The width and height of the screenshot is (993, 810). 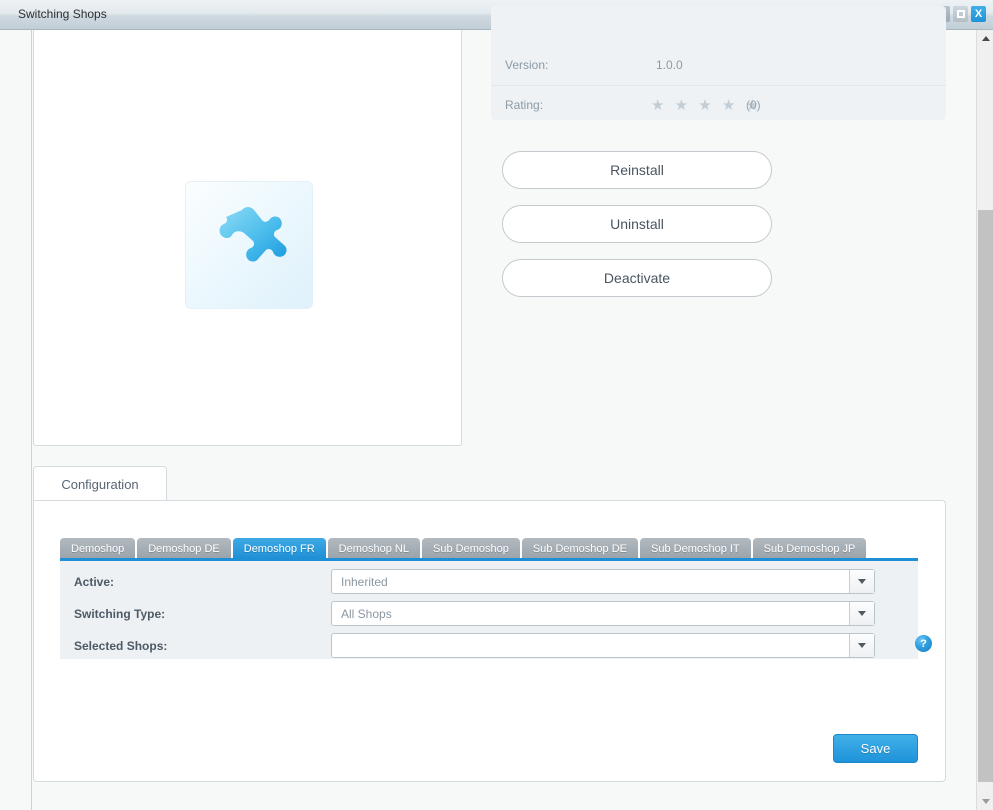 I want to click on shop-tab-sub-demoshop: Sub Demoshop, so click(x=471, y=548).